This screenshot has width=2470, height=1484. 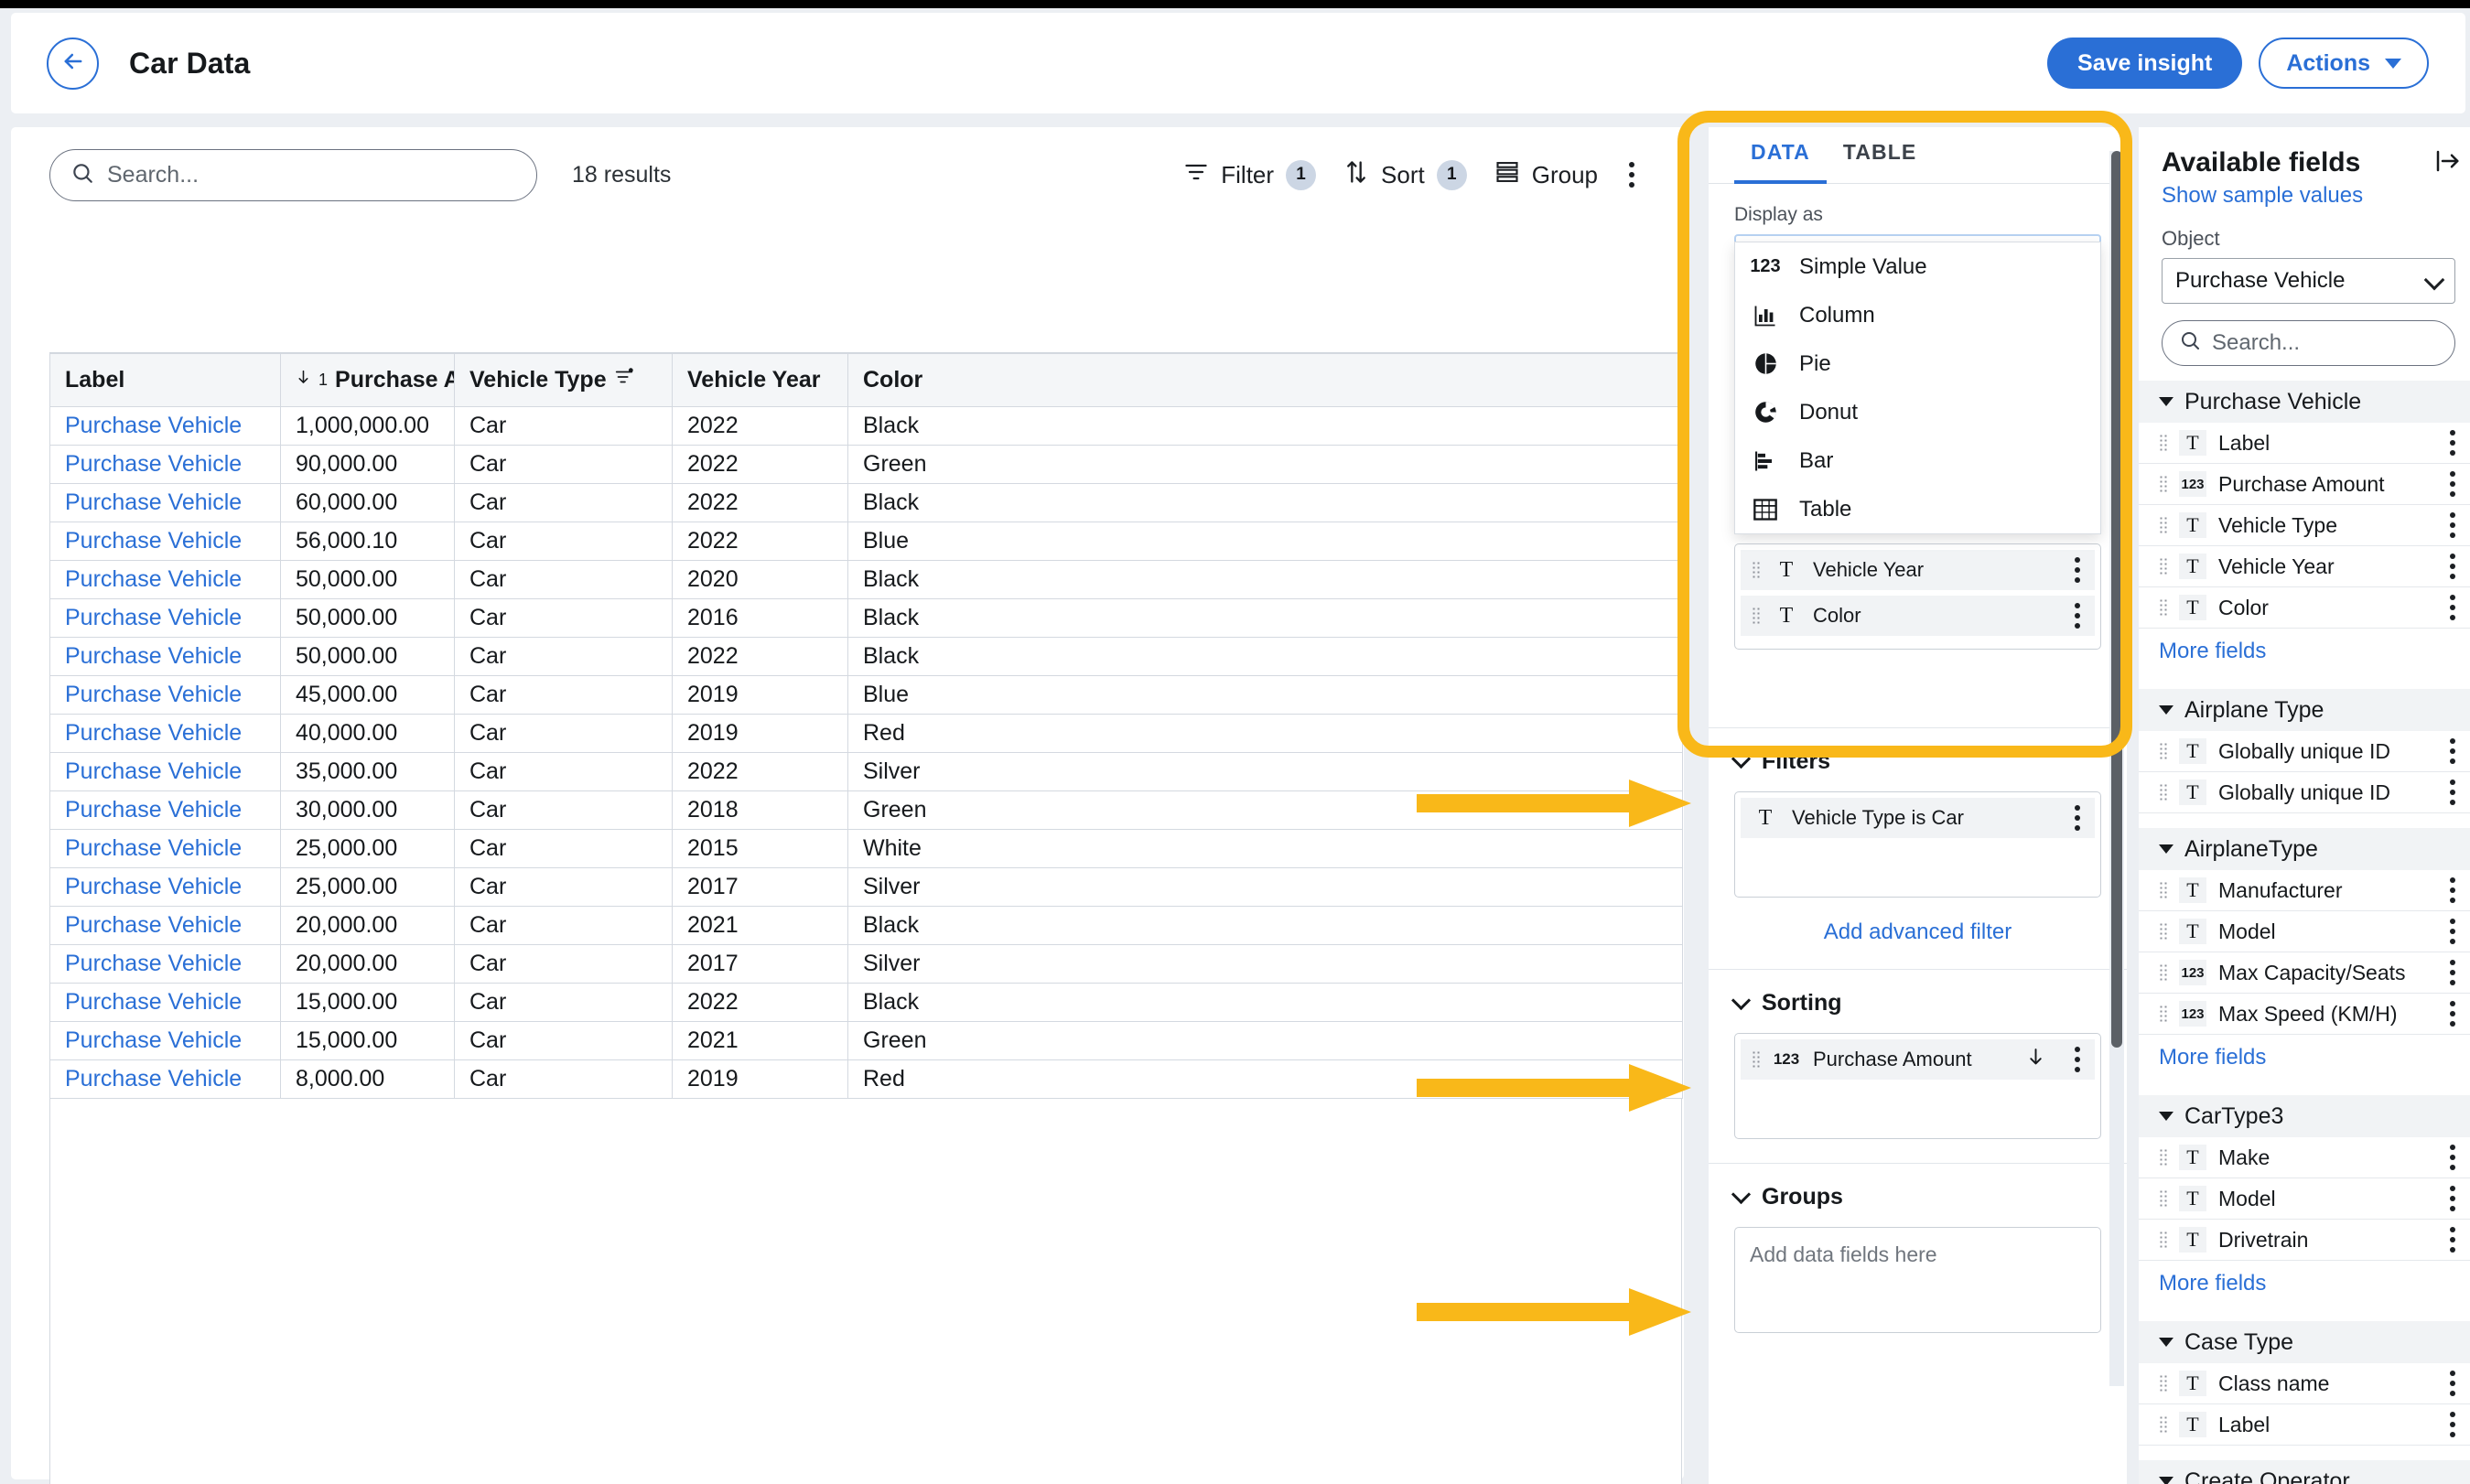 What do you see at coordinates (2304, 890) in the screenshot?
I see `field-row: T Manufacturer` at bounding box center [2304, 890].